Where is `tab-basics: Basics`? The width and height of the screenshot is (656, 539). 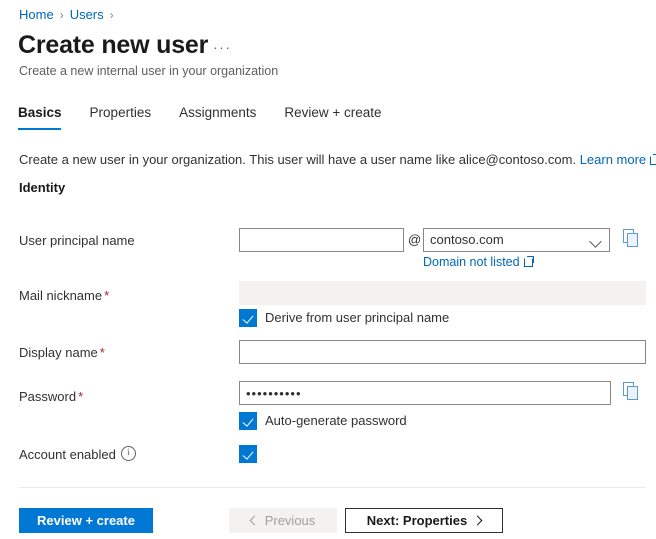
tab-basics: Basics is located at coordinates (40, 117).